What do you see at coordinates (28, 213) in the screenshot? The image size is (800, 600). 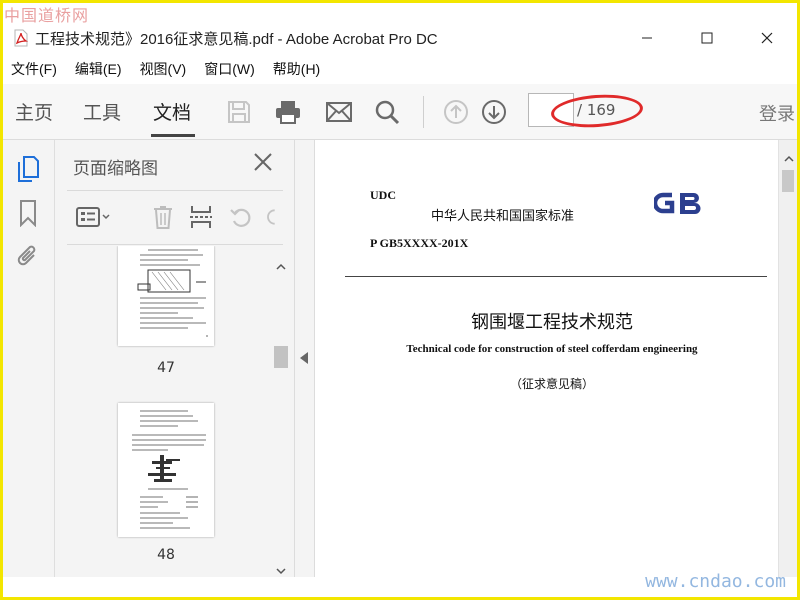 I see `bookmark-icon` at bounding box center [28, 213].